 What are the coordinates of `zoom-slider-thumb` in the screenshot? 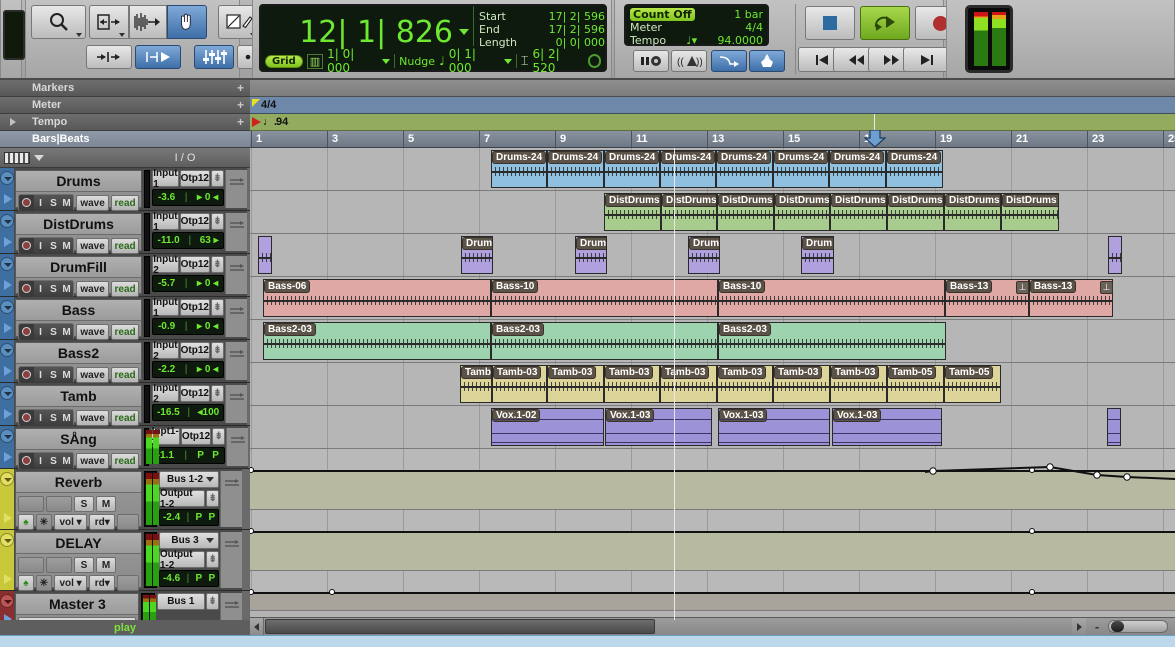 It's located at (1117, 626).